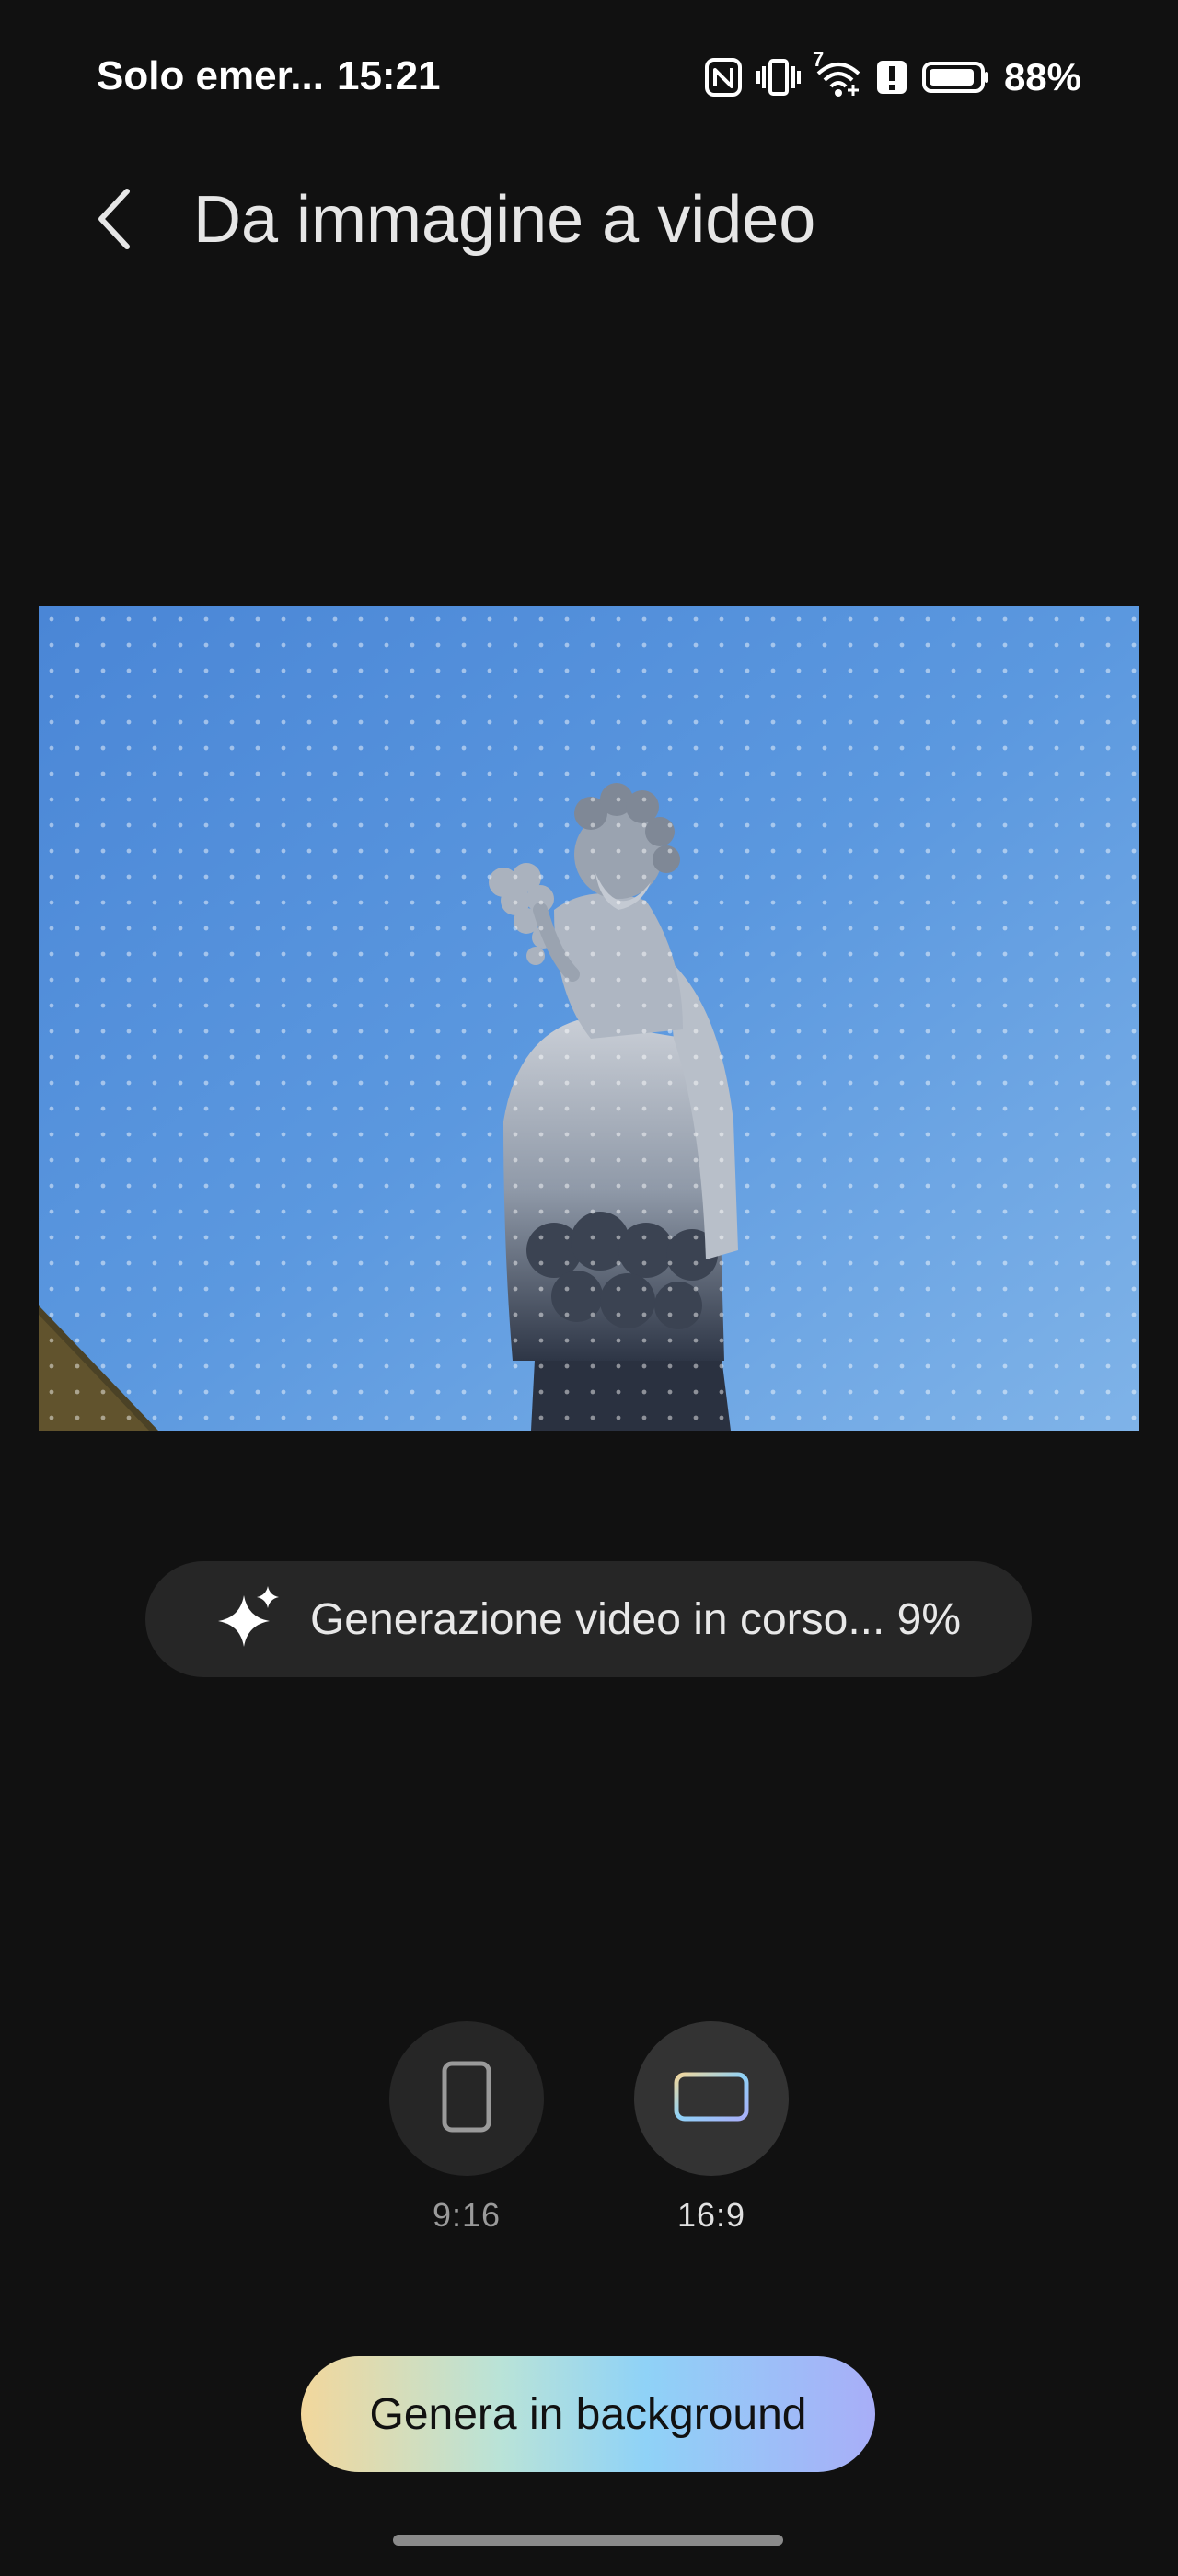 This screenshot has height=2576, width=1178. I want to click on header: Da immagine a video, so click(589, 221).